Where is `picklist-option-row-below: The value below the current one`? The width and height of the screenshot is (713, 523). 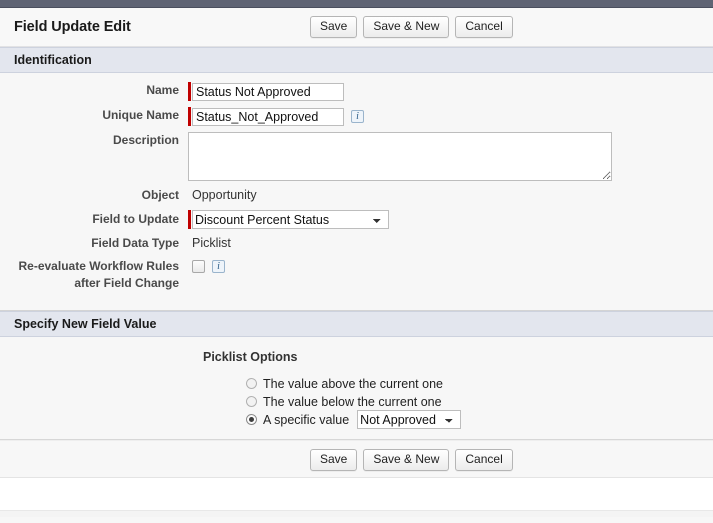
picklist-option-row-below: The value below the current one is located at coordinates (479, 401).